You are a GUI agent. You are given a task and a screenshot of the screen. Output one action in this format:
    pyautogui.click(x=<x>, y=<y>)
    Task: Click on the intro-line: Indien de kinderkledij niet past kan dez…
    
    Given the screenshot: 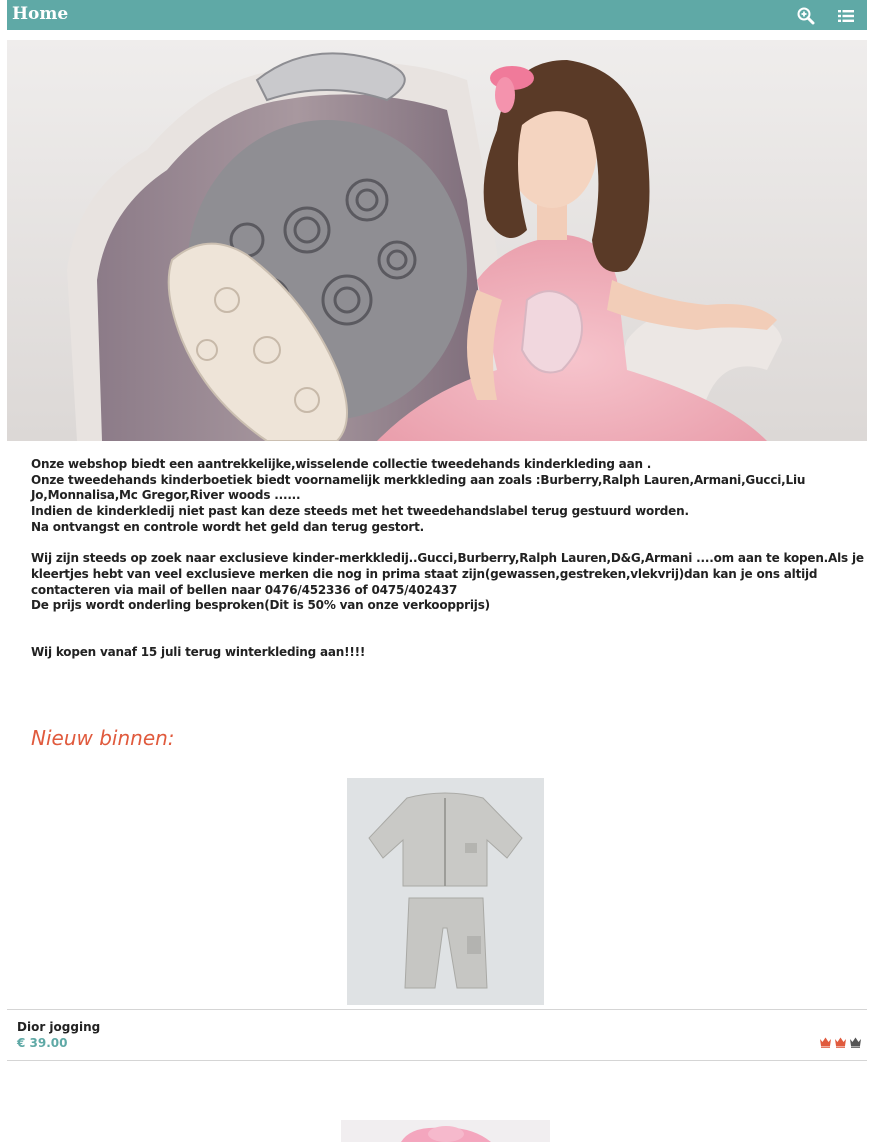 What is the action you would take?
    pyautogui.click(x=360, y=511)
    